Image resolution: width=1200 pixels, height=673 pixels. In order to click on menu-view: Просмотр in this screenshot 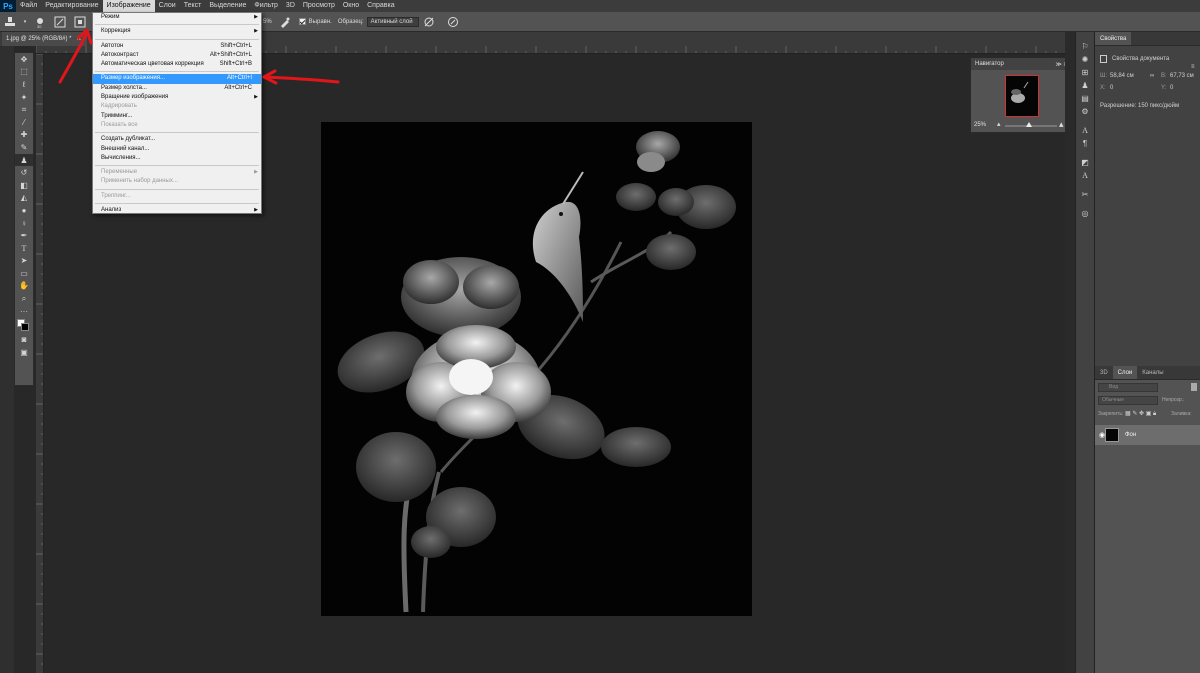, I will do `click(319, 6)`.